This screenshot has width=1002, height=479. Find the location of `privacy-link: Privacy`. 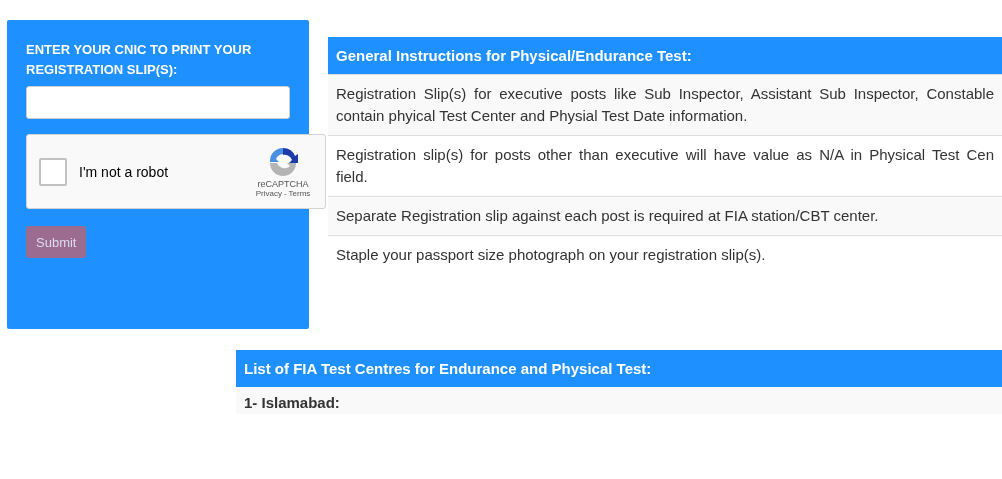

privacy-link: Privacy is located at coordinates (268, 193).